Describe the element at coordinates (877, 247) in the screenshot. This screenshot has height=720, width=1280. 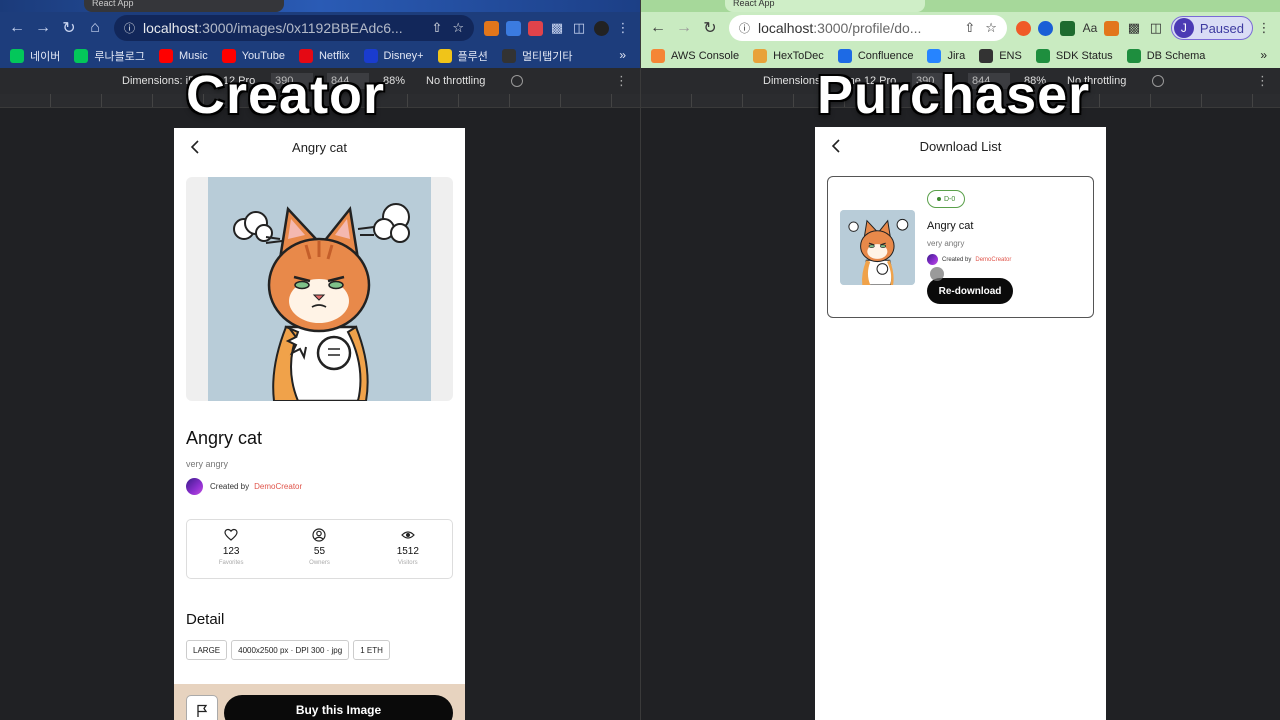
I see `item-thumbnail` at that location.